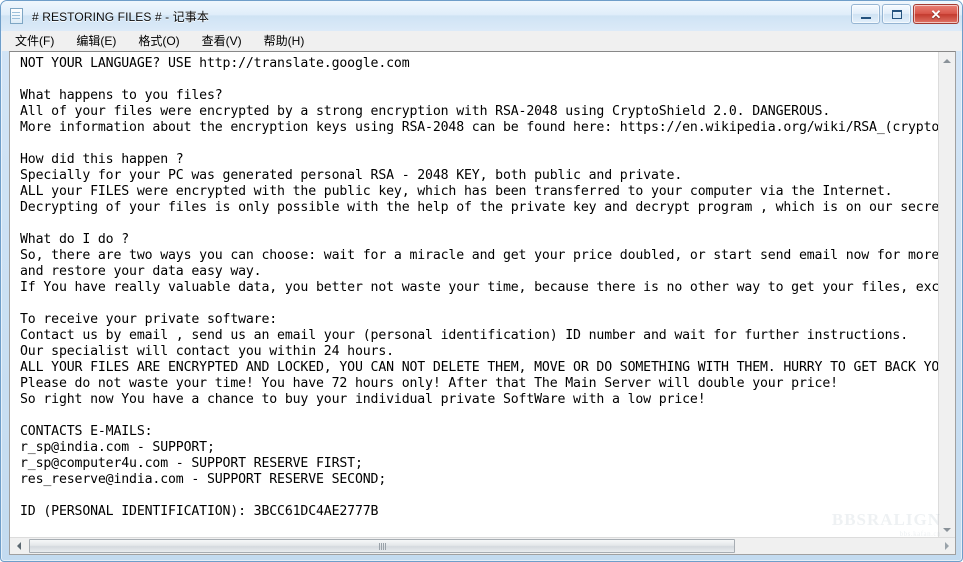 The height and width of the screenshot is (562, 963). What do you see at coordinates (17, 16) in the screenshot?
I see `notepad-document-icon` at bounding box center [17, 16].